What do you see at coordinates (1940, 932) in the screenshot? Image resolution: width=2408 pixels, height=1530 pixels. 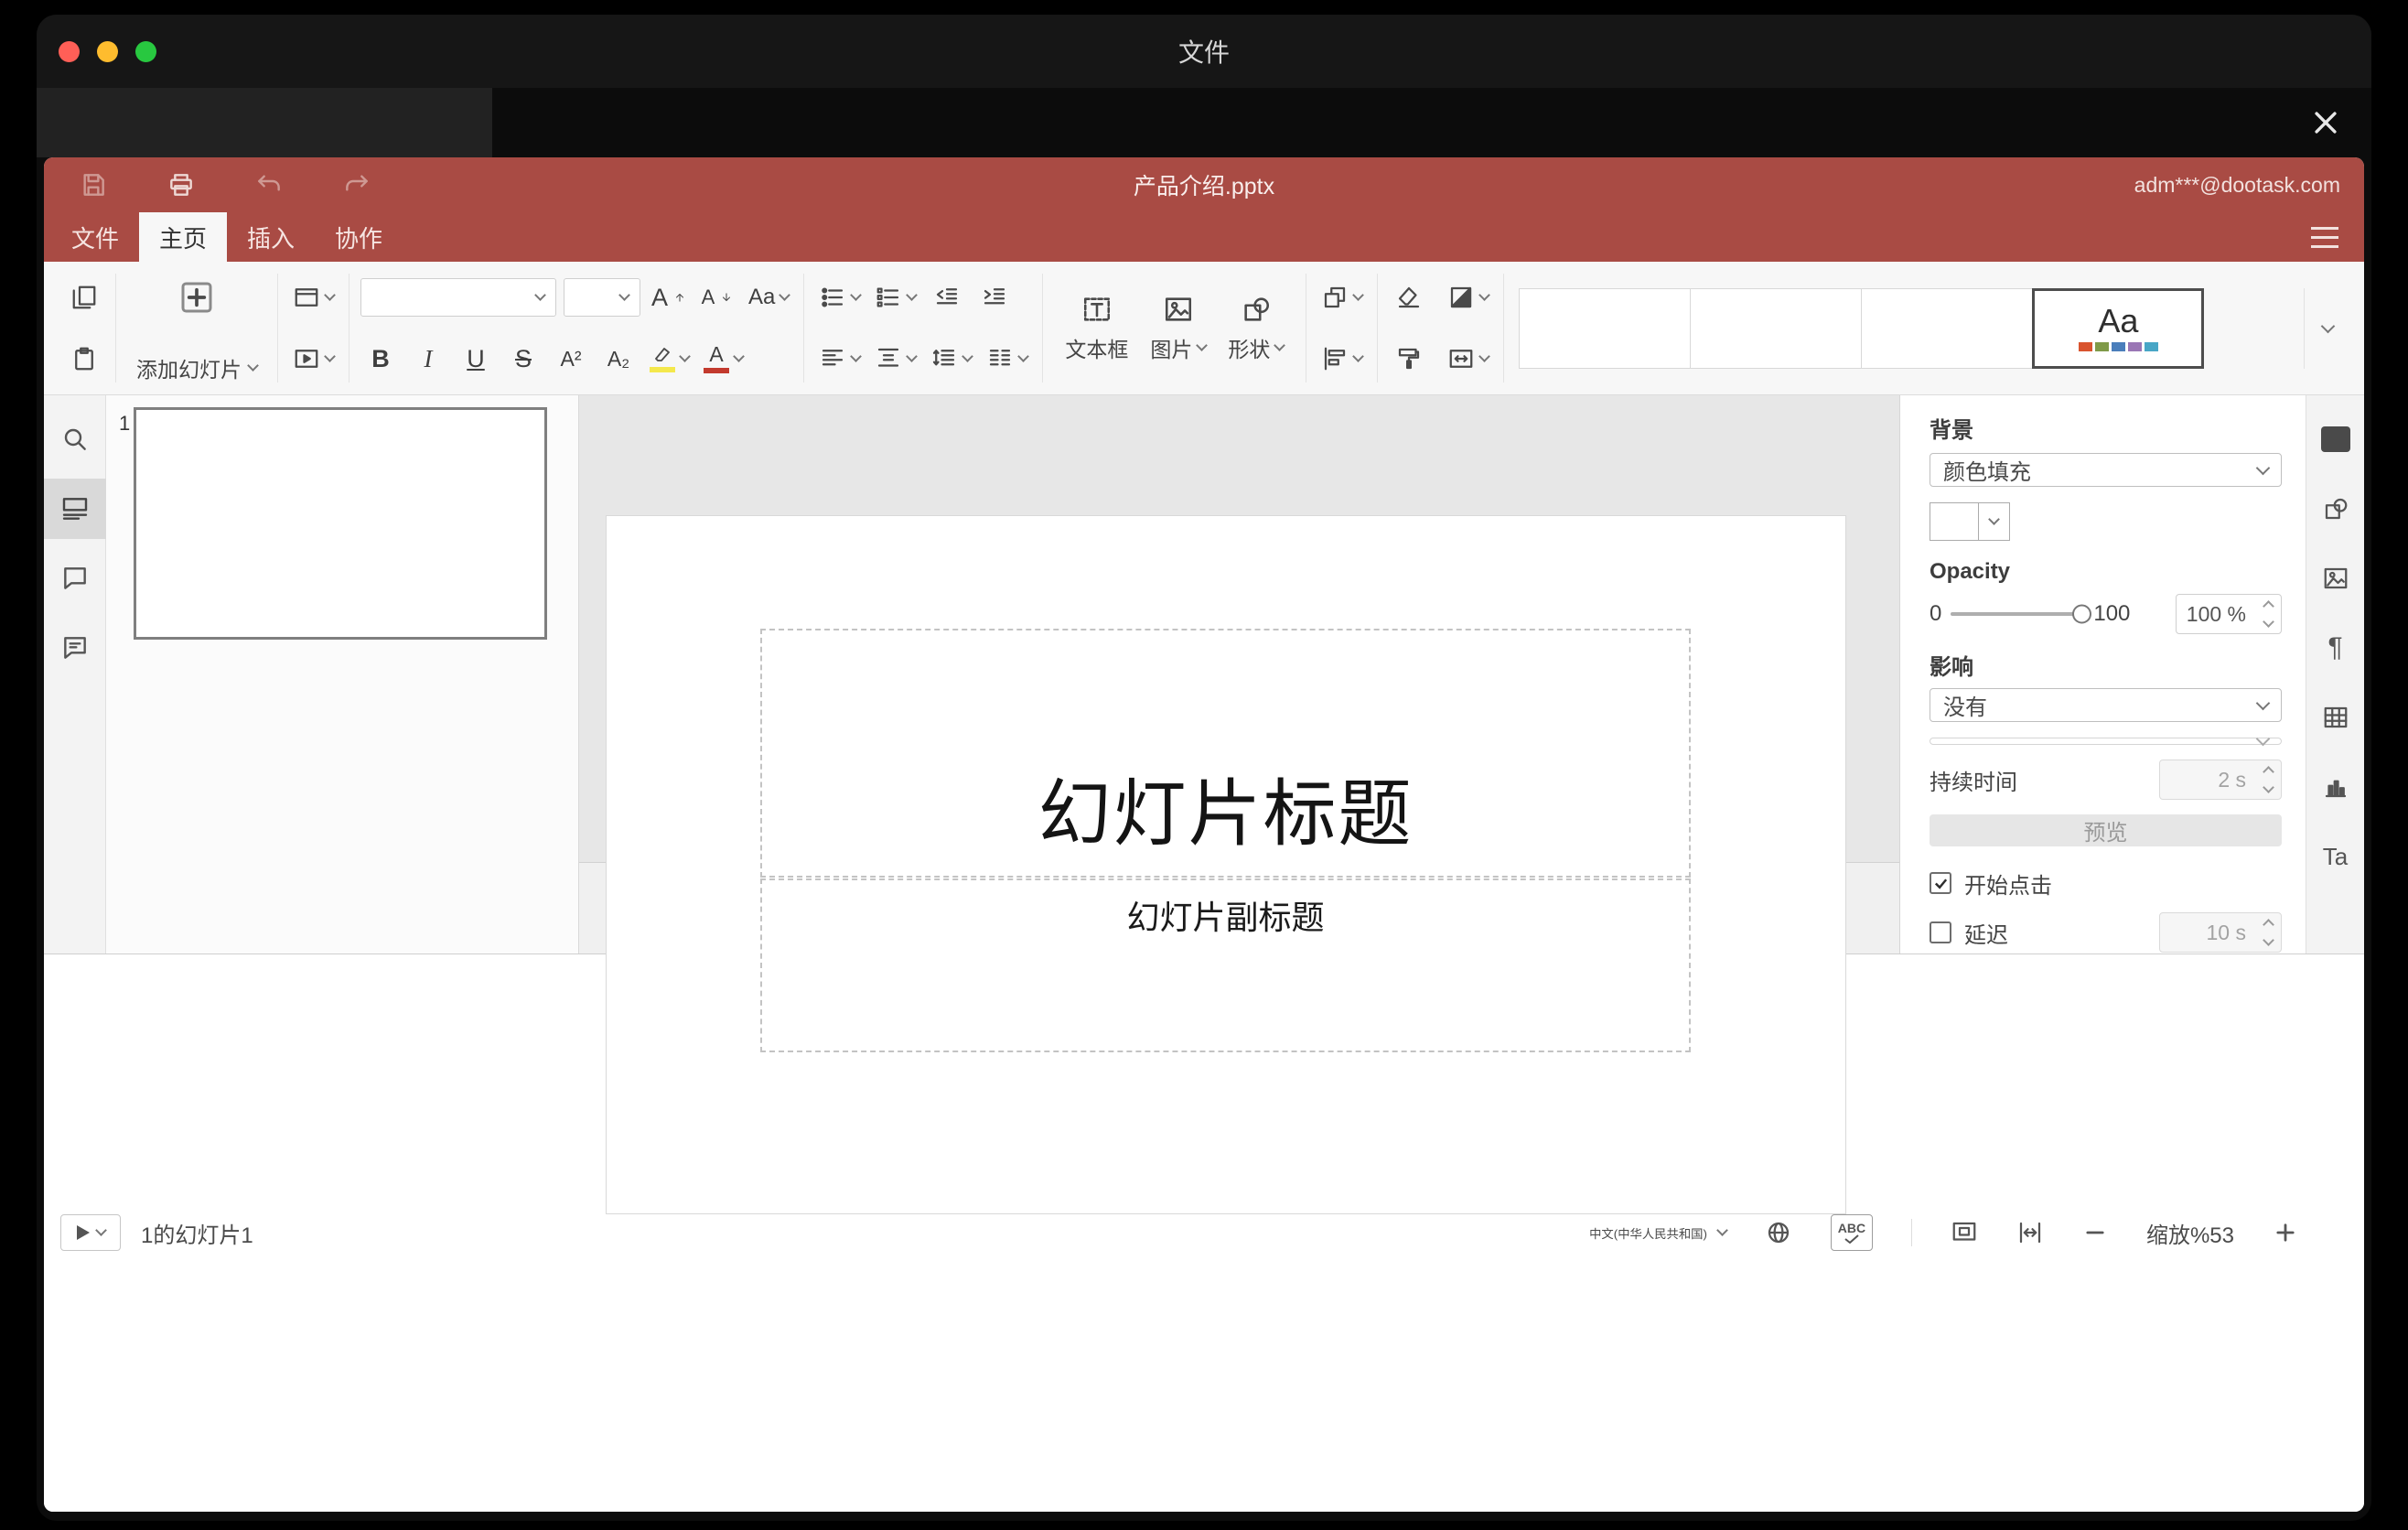 I see `delay-checkbox` at bounding box center [1940, 932].